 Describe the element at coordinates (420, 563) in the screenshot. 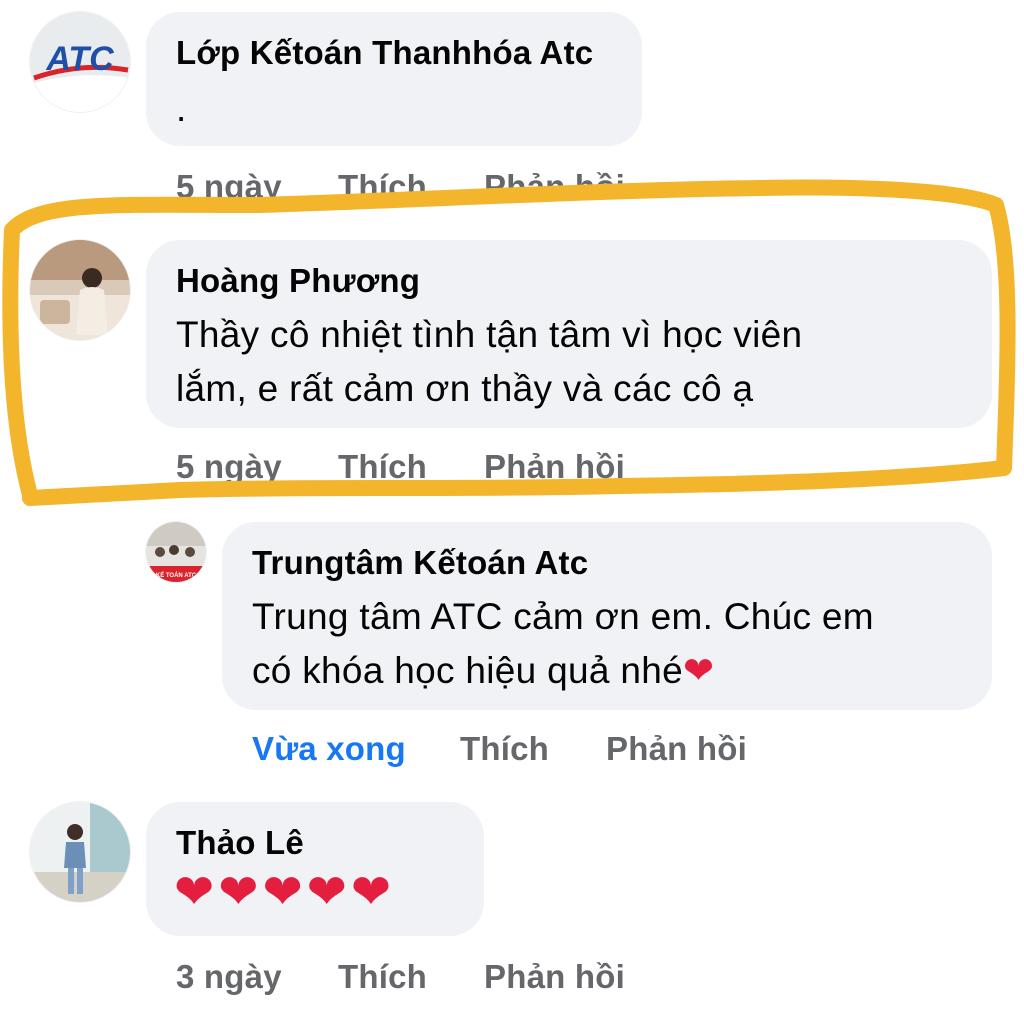

I see `comment-author: Trungtâm Kếtoán Atc` at that location.